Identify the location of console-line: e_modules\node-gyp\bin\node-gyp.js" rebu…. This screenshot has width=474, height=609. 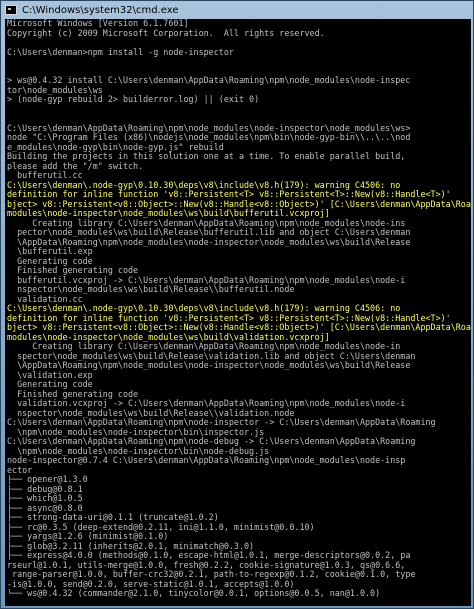
(115, 147).